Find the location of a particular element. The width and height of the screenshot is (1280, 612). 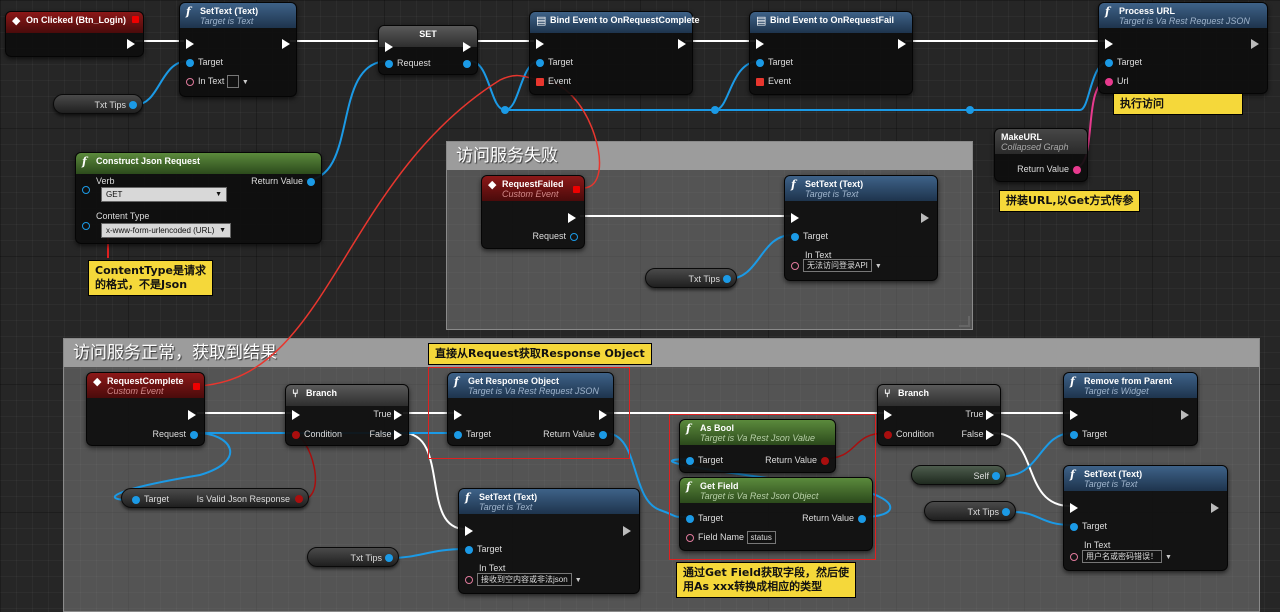

in-text-pin: 用户名或密码错误！ ▼ is located at coordinates (1121, 557).